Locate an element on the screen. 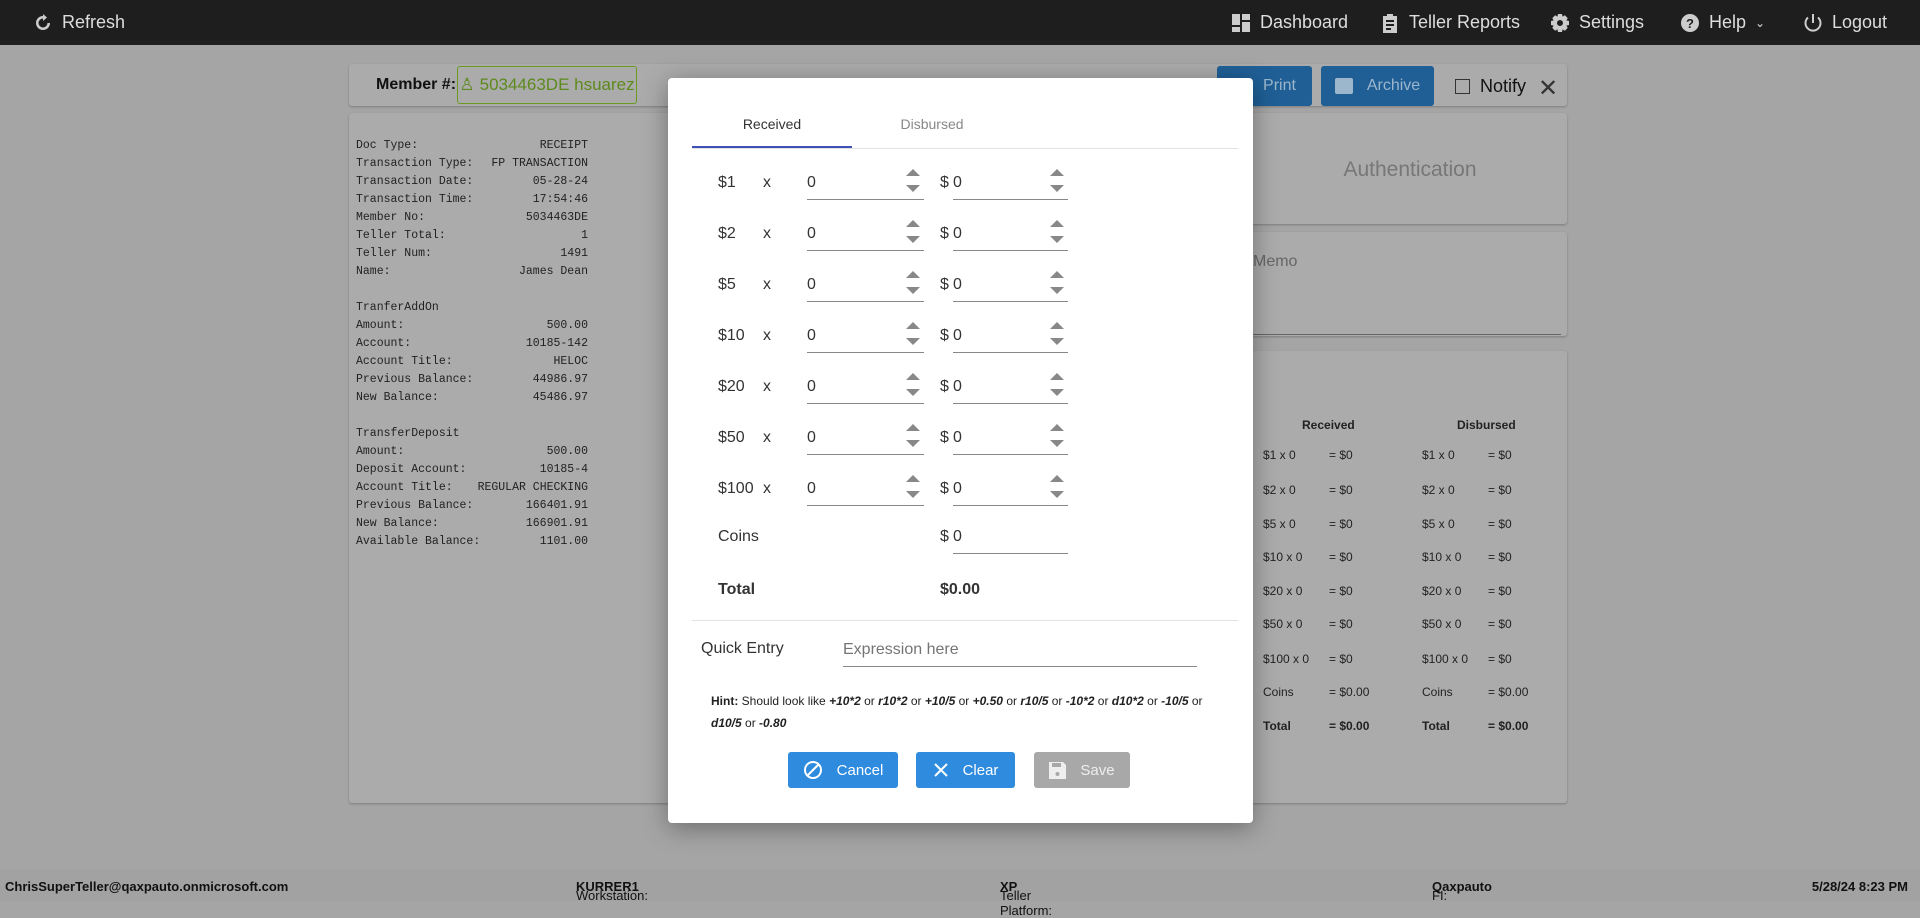 This screenshot has width=1920, height=918. summary-disbursed-header: Disbursed is located at coordinates (1486, 425).